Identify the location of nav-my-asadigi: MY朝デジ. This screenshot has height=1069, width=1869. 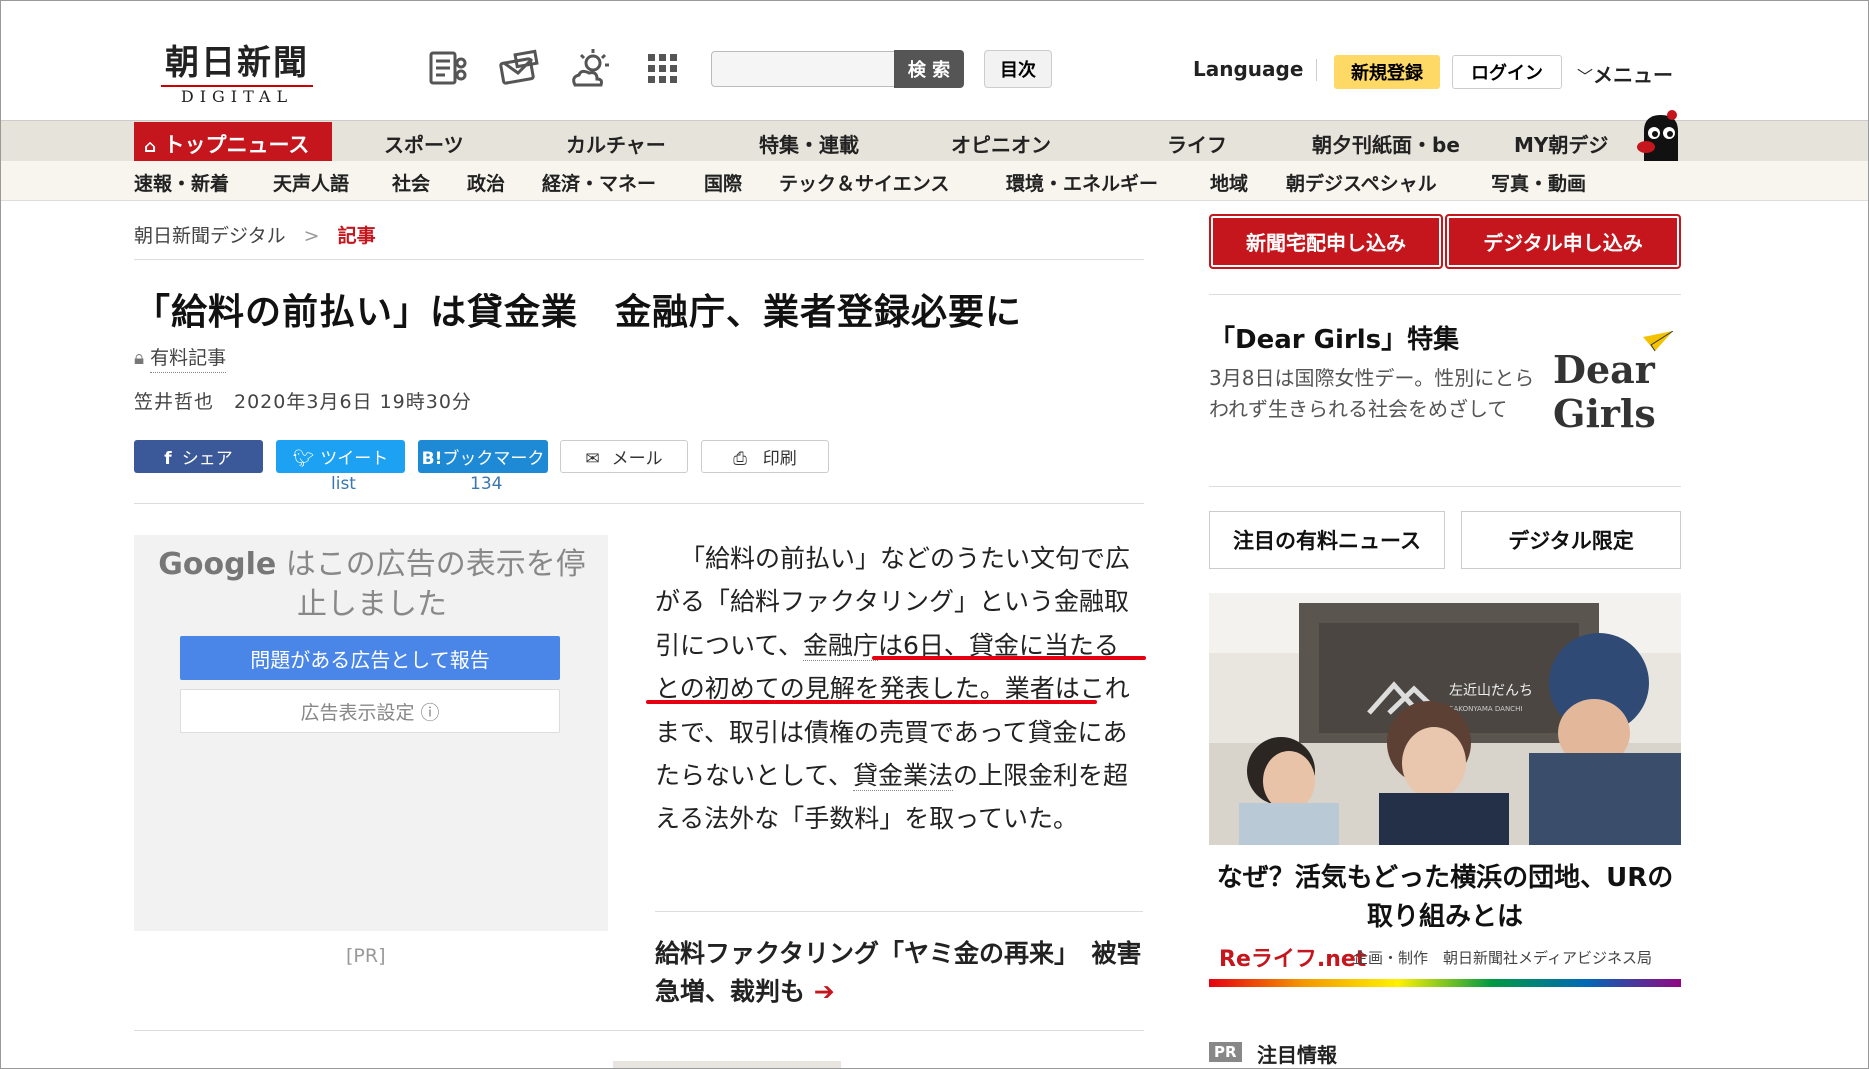
(1561, 143).